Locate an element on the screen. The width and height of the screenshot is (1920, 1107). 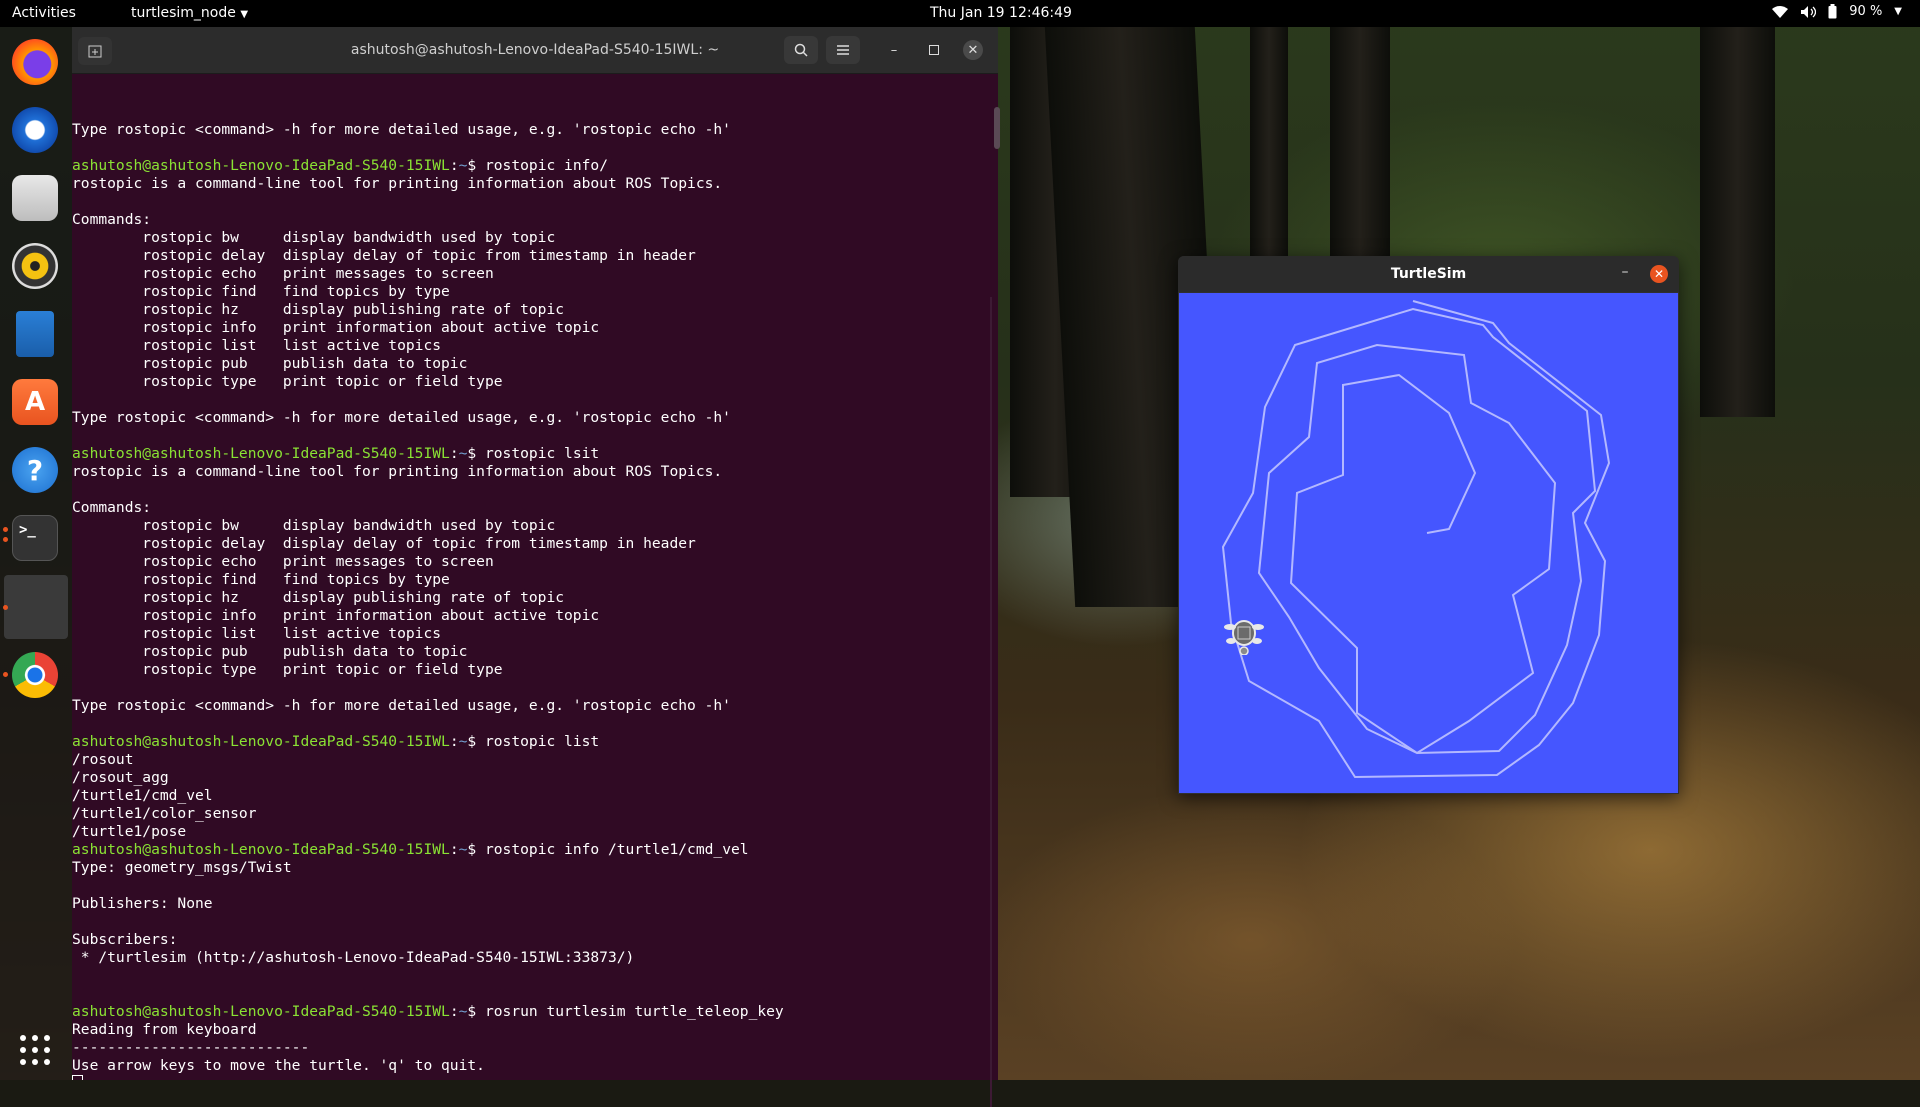
turtlesim-title: TurtleSim is located at coordinates (1428, 274).